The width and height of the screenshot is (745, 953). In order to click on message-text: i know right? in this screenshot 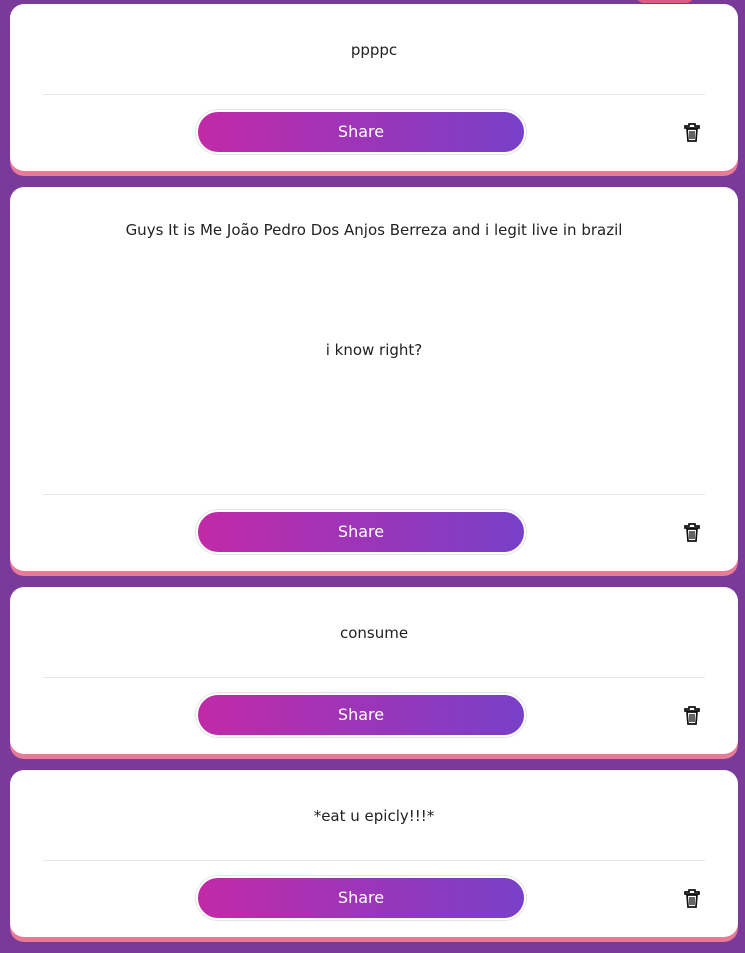, I will do `click(374, 350)`.